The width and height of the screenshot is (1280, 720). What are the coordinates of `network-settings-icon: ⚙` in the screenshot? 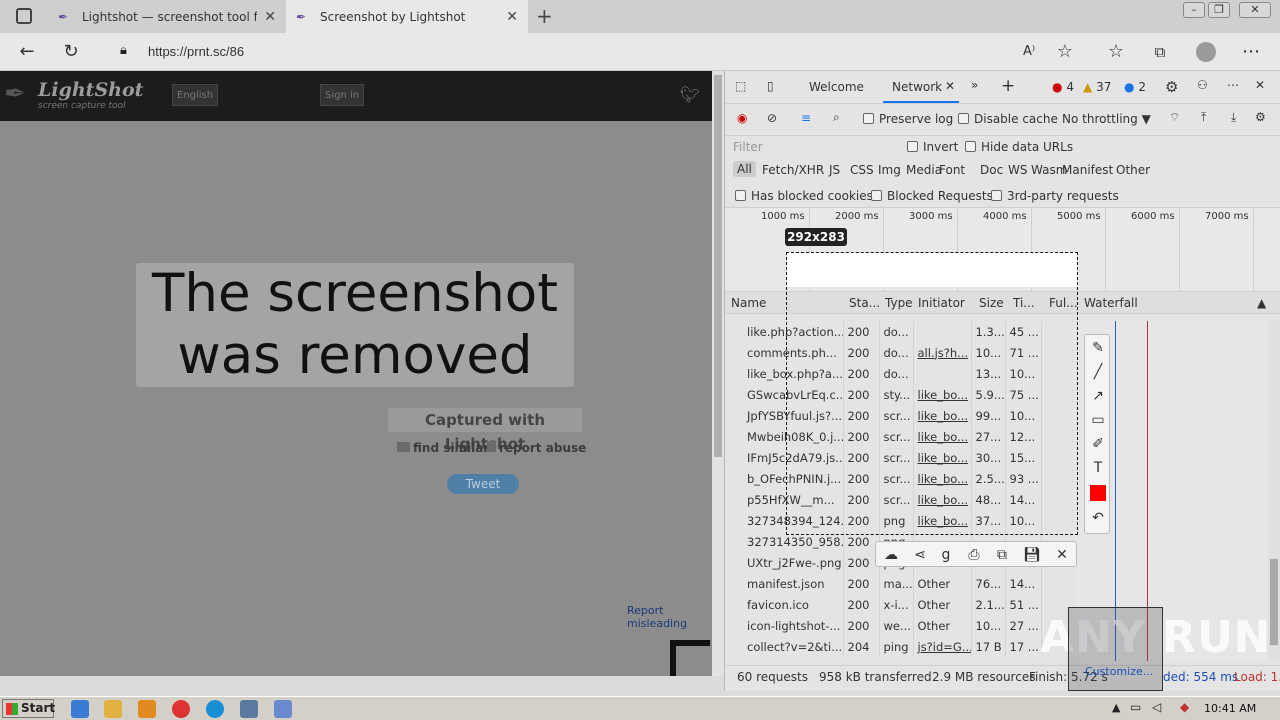 It's located at (1260, 117).